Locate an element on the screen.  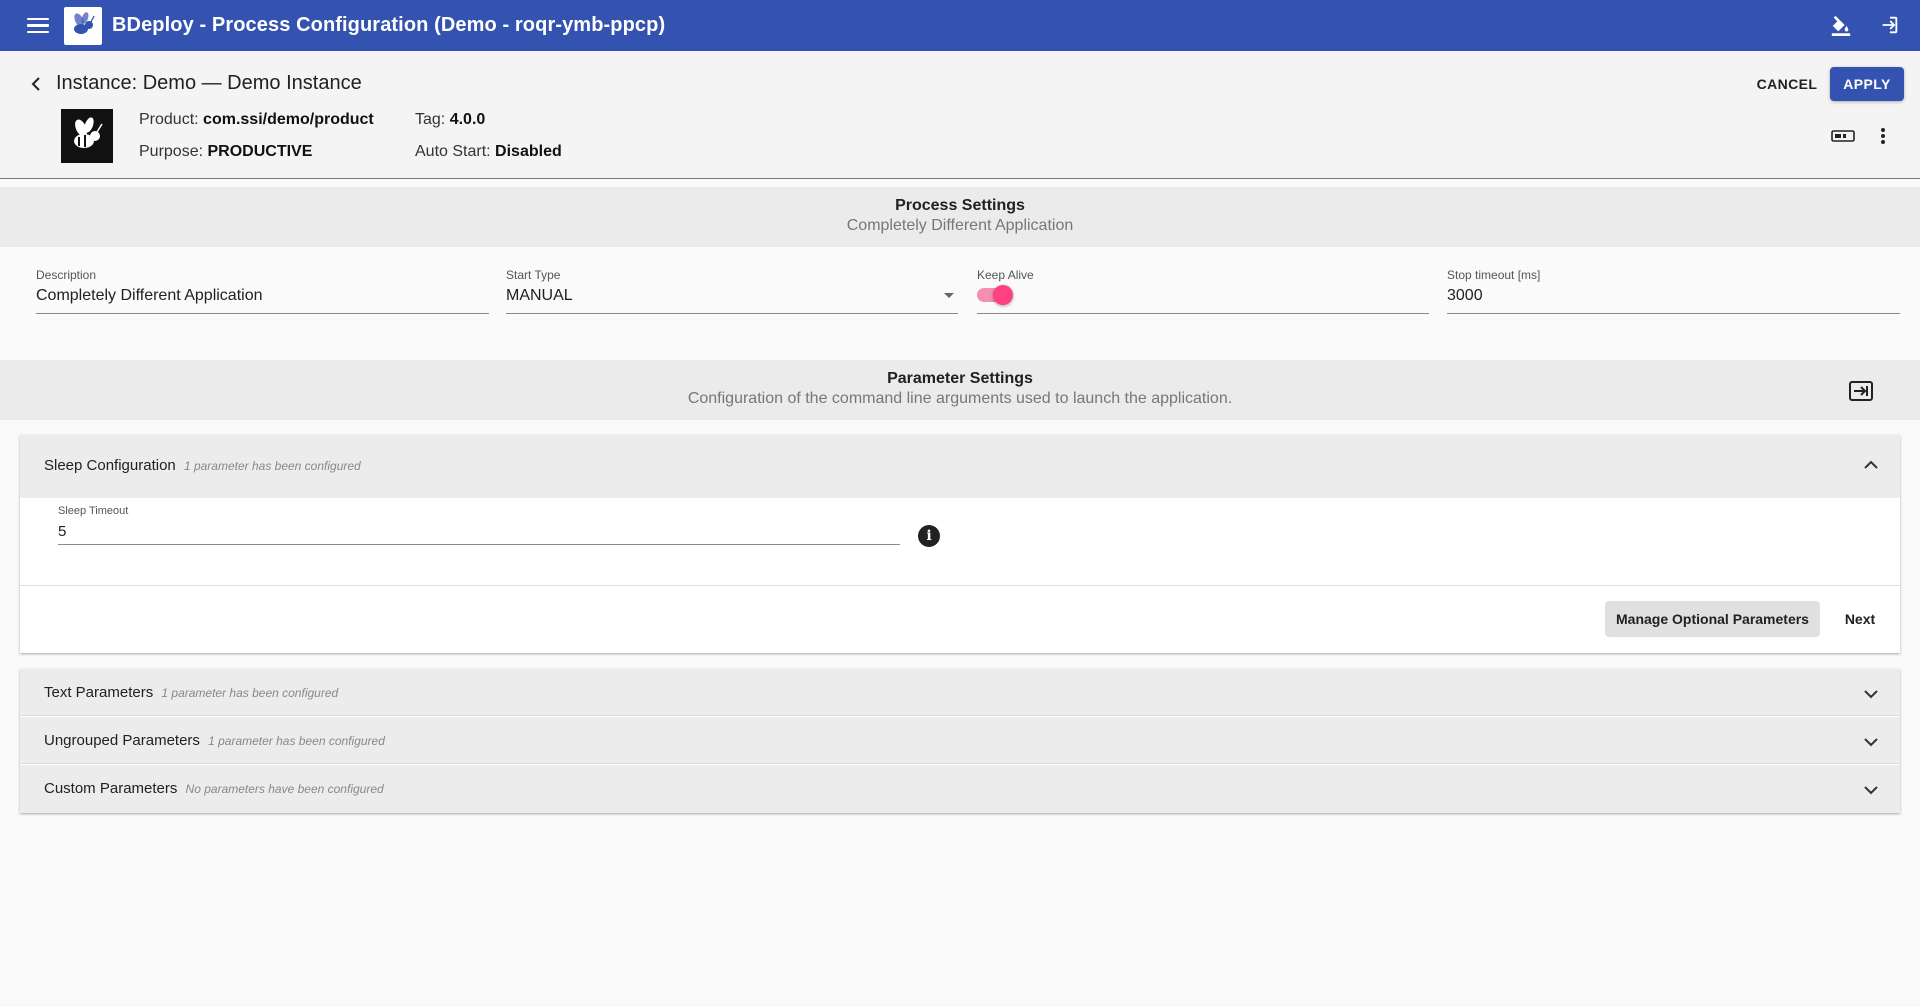
stop-timeout-field: Stop timeout [ms] 3000 is located at coordinates (1673, 291).